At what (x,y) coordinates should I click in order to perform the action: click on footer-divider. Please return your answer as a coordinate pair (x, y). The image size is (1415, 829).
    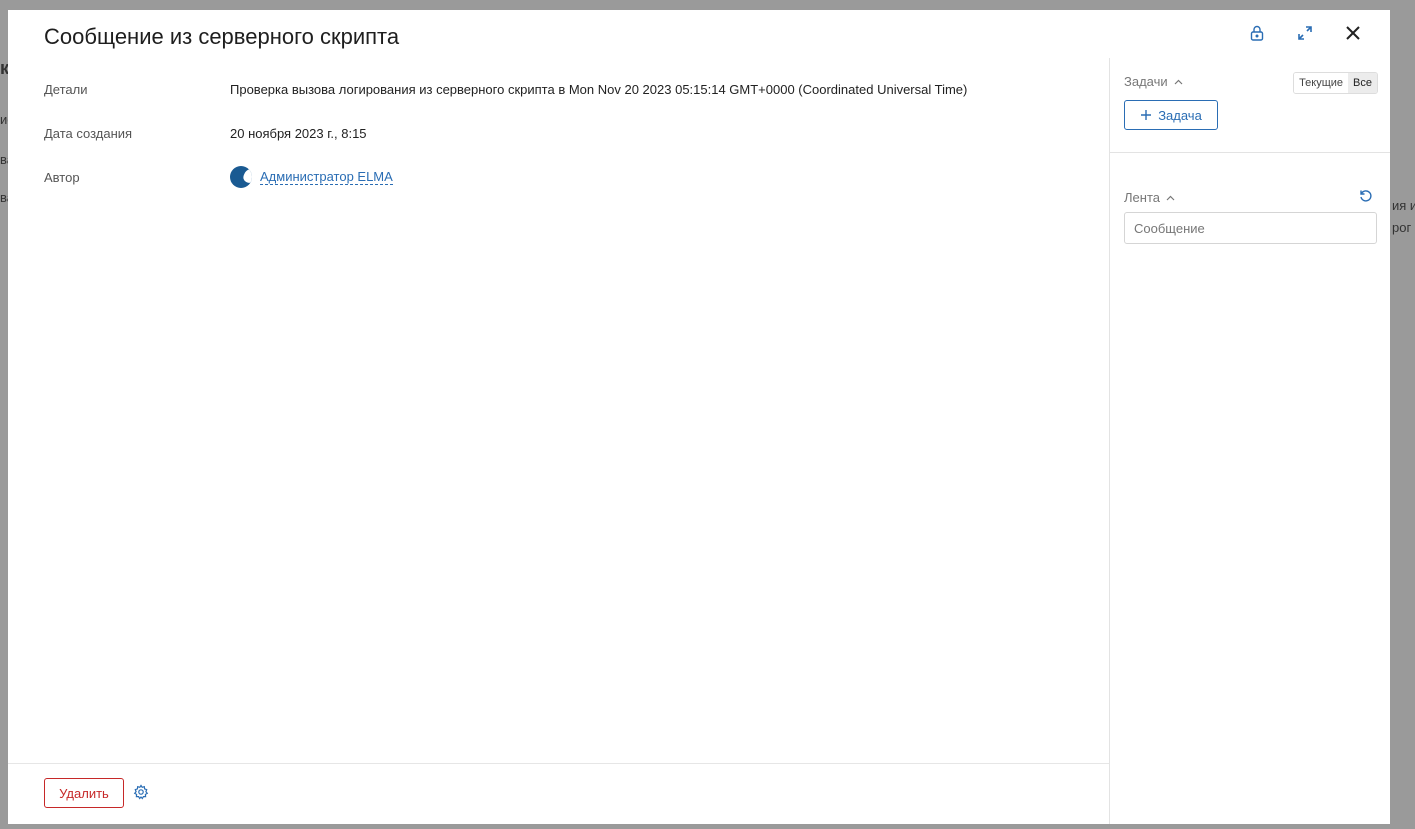
    Looking at the image, I should click on (558, 763).